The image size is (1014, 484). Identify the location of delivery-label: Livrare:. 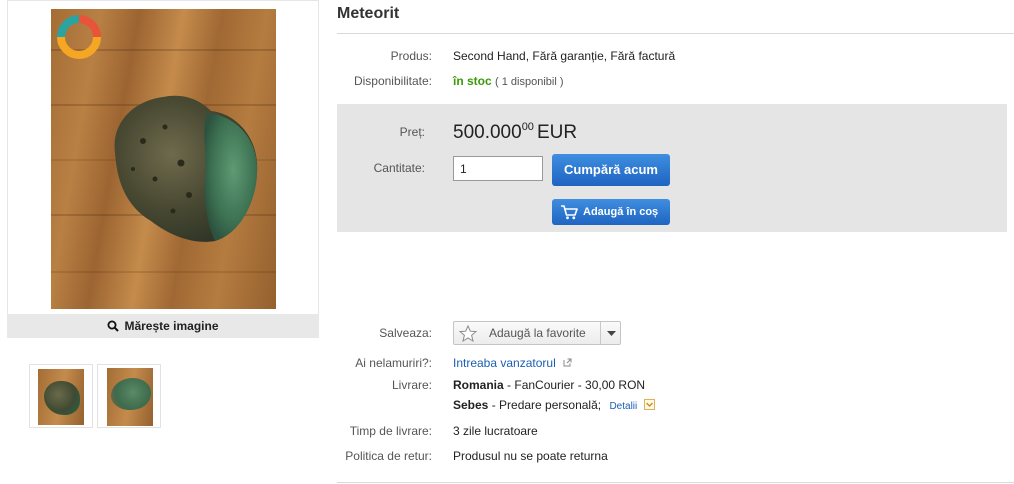
(411, 385).